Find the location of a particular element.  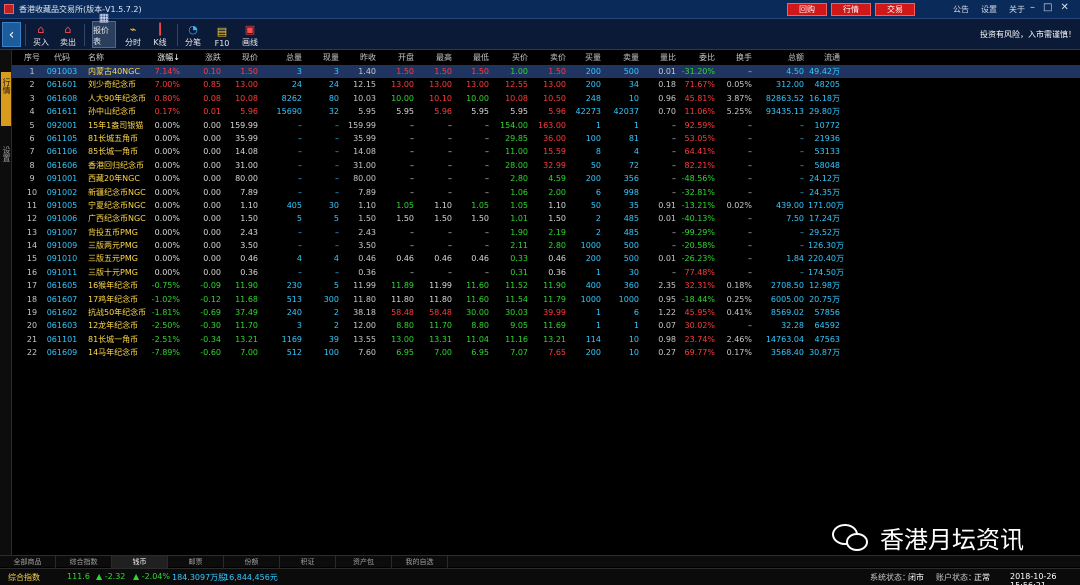

close-icon: ✕ is located at coordinates (1064, 7).